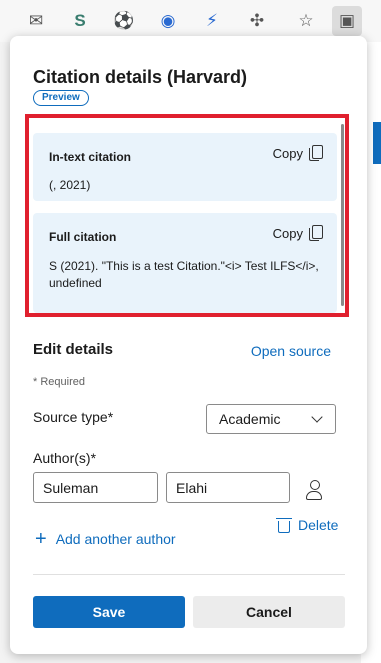 This screenshot has width=381, height=663. I want to click on chevron-down-icon, so click(317, 417).